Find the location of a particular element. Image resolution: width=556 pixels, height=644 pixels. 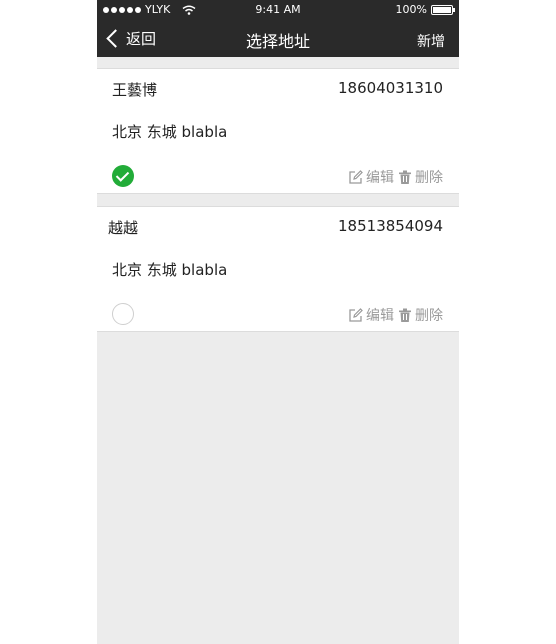

status-bar: YLYK 9:41 AM 100% is located at coordinates (278, 10).